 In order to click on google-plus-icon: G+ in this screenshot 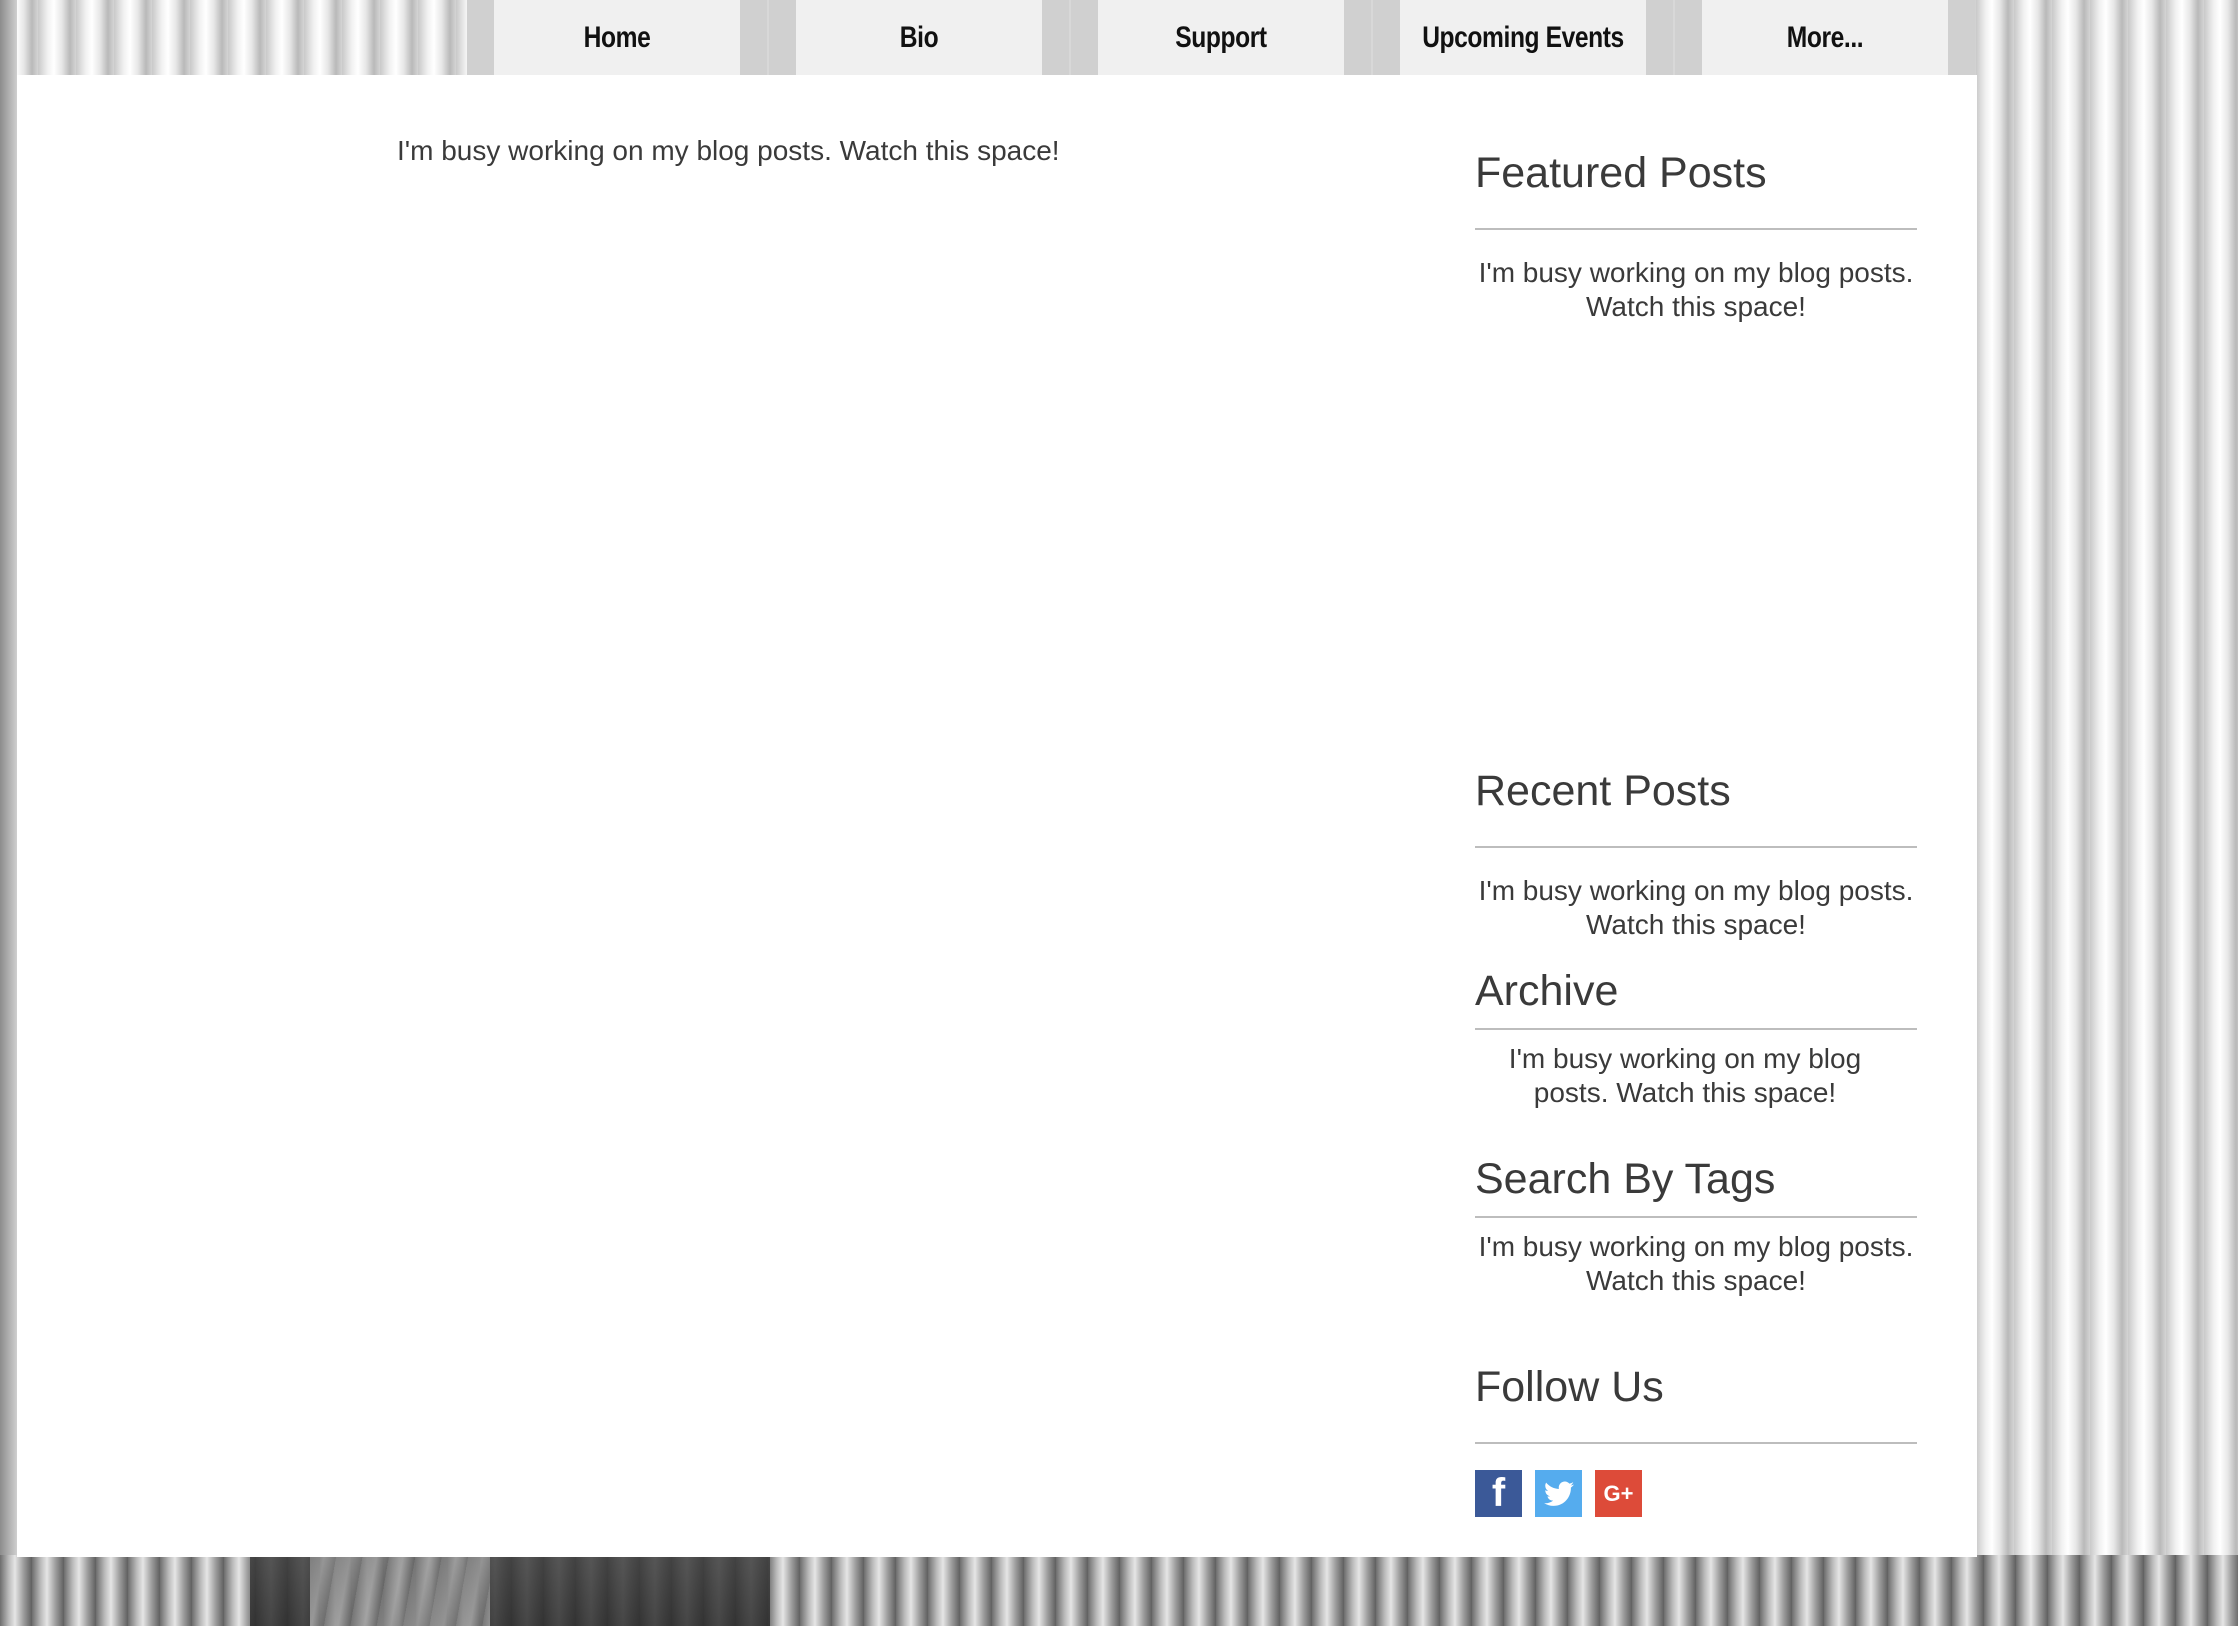, I will do `click(1618, 1493)`.